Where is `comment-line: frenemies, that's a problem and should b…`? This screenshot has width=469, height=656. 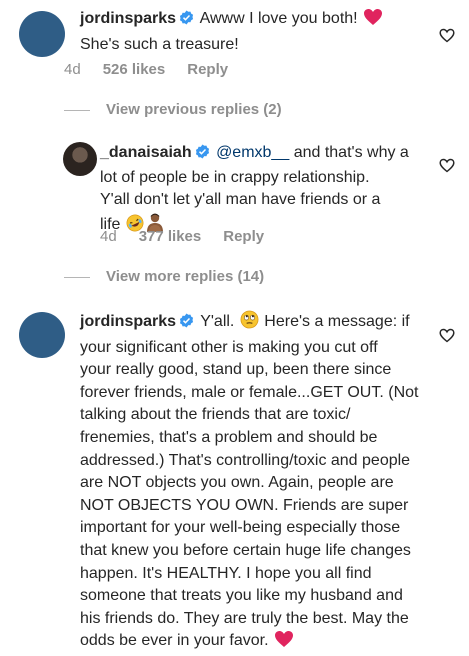 comment-line: frenemies, that's a problem and should b… is located at coordinates (229, 437).